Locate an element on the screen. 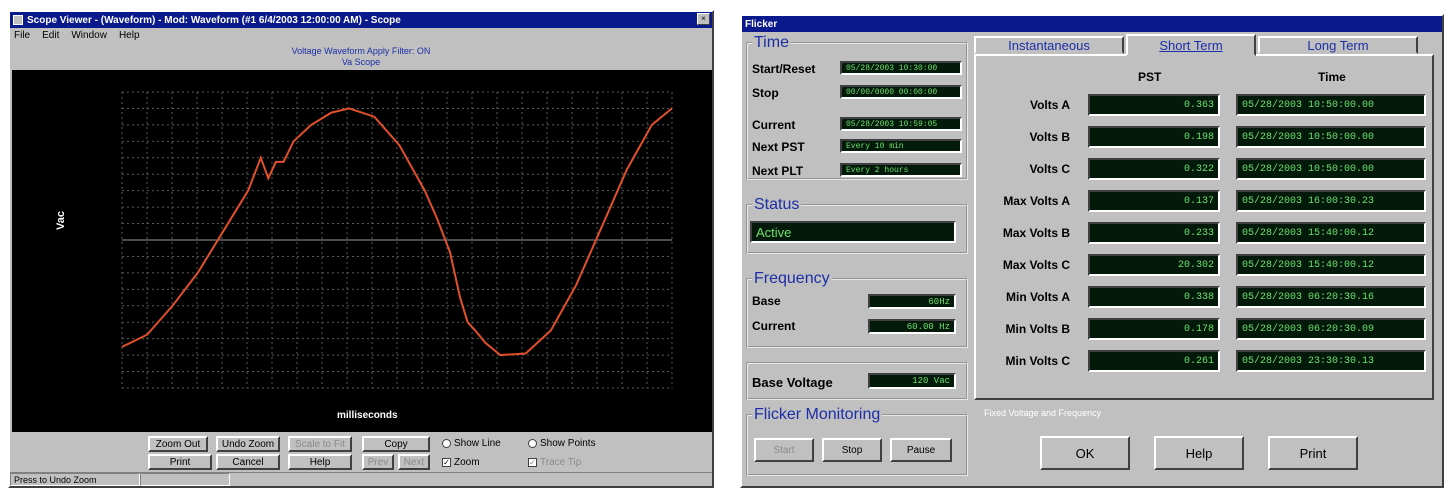  time-value: 05/28/2003 06:20:30.09 is located at coordinates (1331, 329).